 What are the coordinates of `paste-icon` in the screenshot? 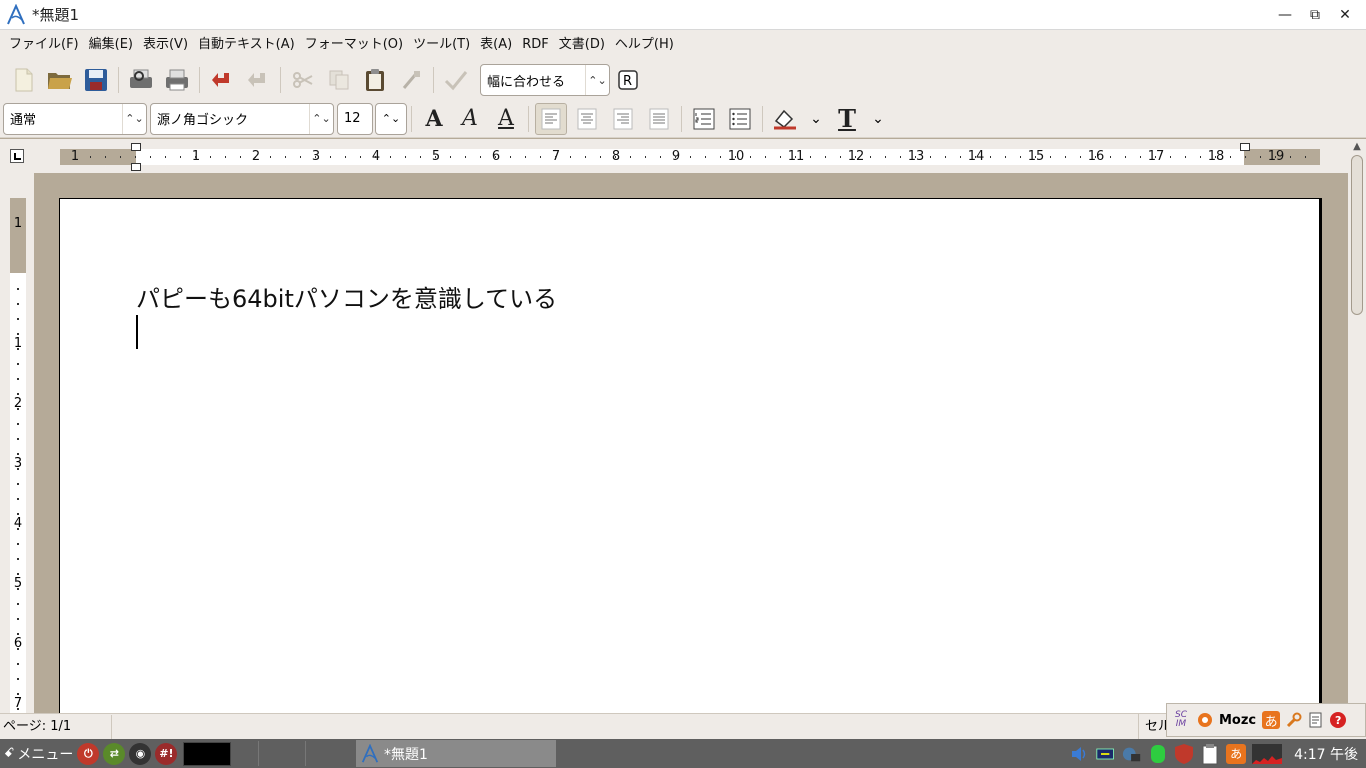 It's located at (375, 80).